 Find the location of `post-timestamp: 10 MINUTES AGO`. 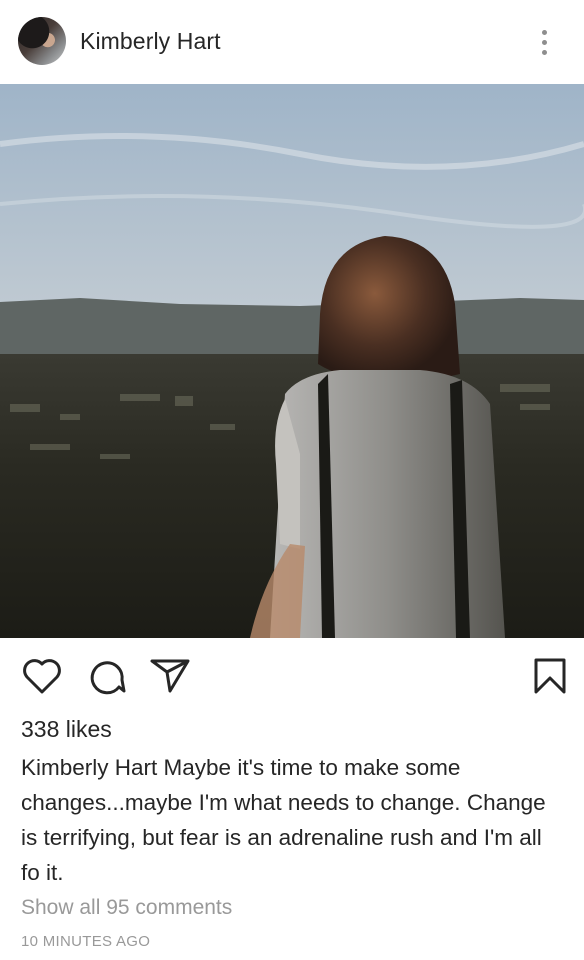

post-timestamp: 10 MINUTES AGO is located at coordinates (86, 941).